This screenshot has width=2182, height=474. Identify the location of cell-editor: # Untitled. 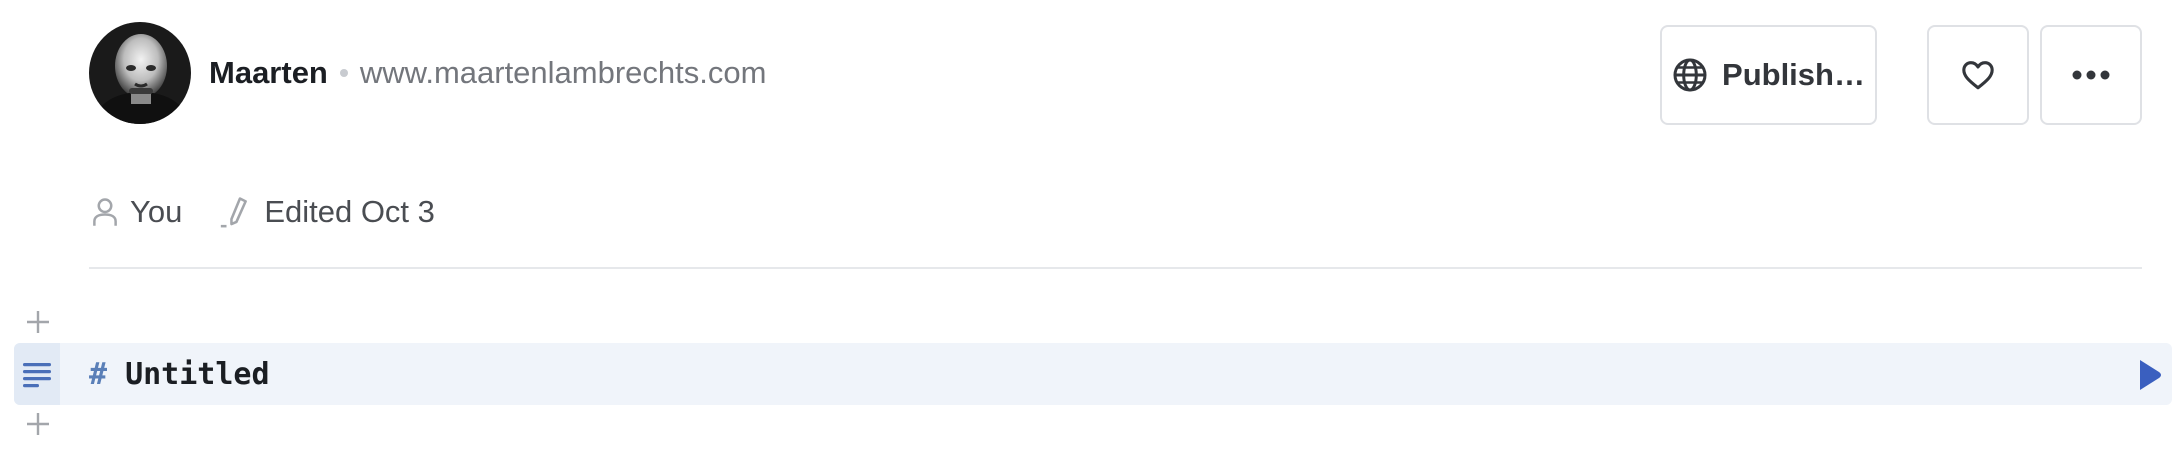
(179, 374).